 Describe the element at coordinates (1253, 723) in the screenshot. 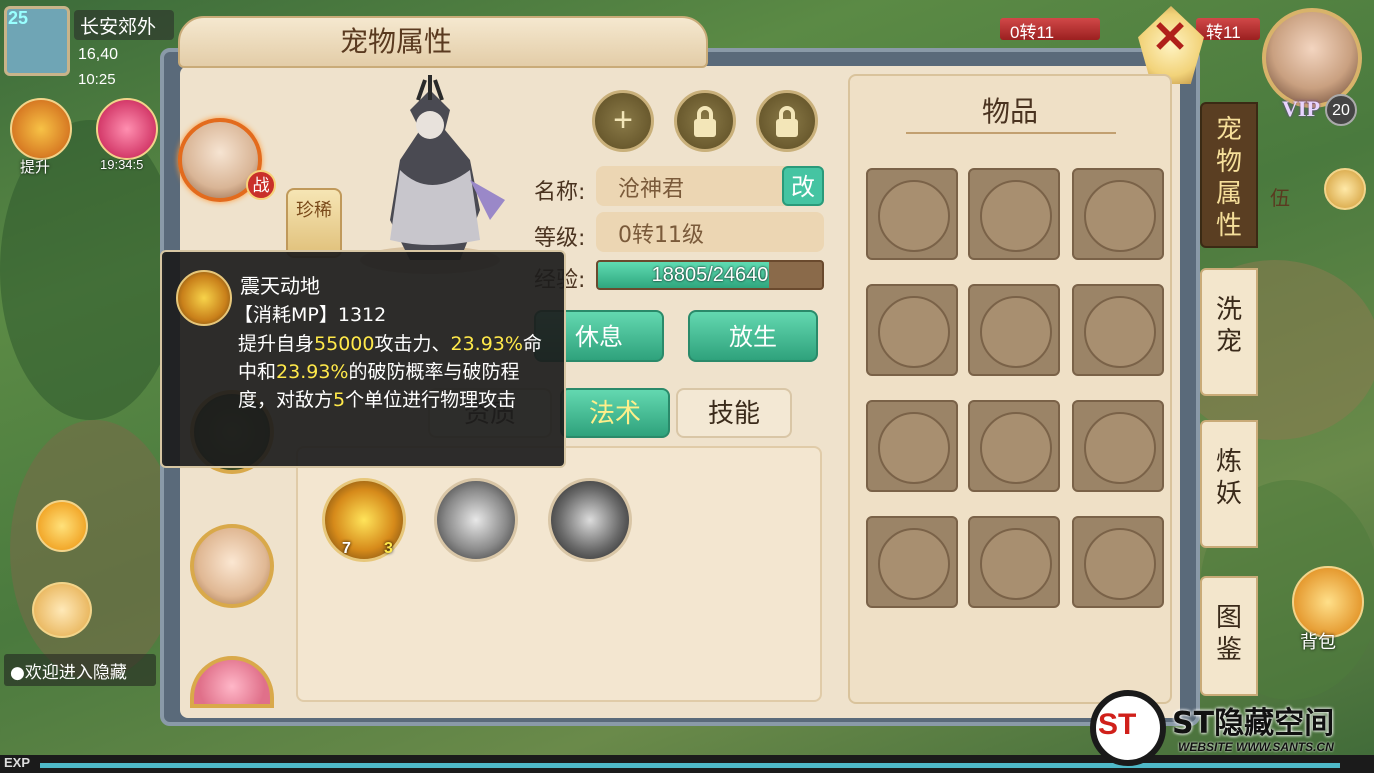

I see `watermark-title: ST隐藏空间` at that location.